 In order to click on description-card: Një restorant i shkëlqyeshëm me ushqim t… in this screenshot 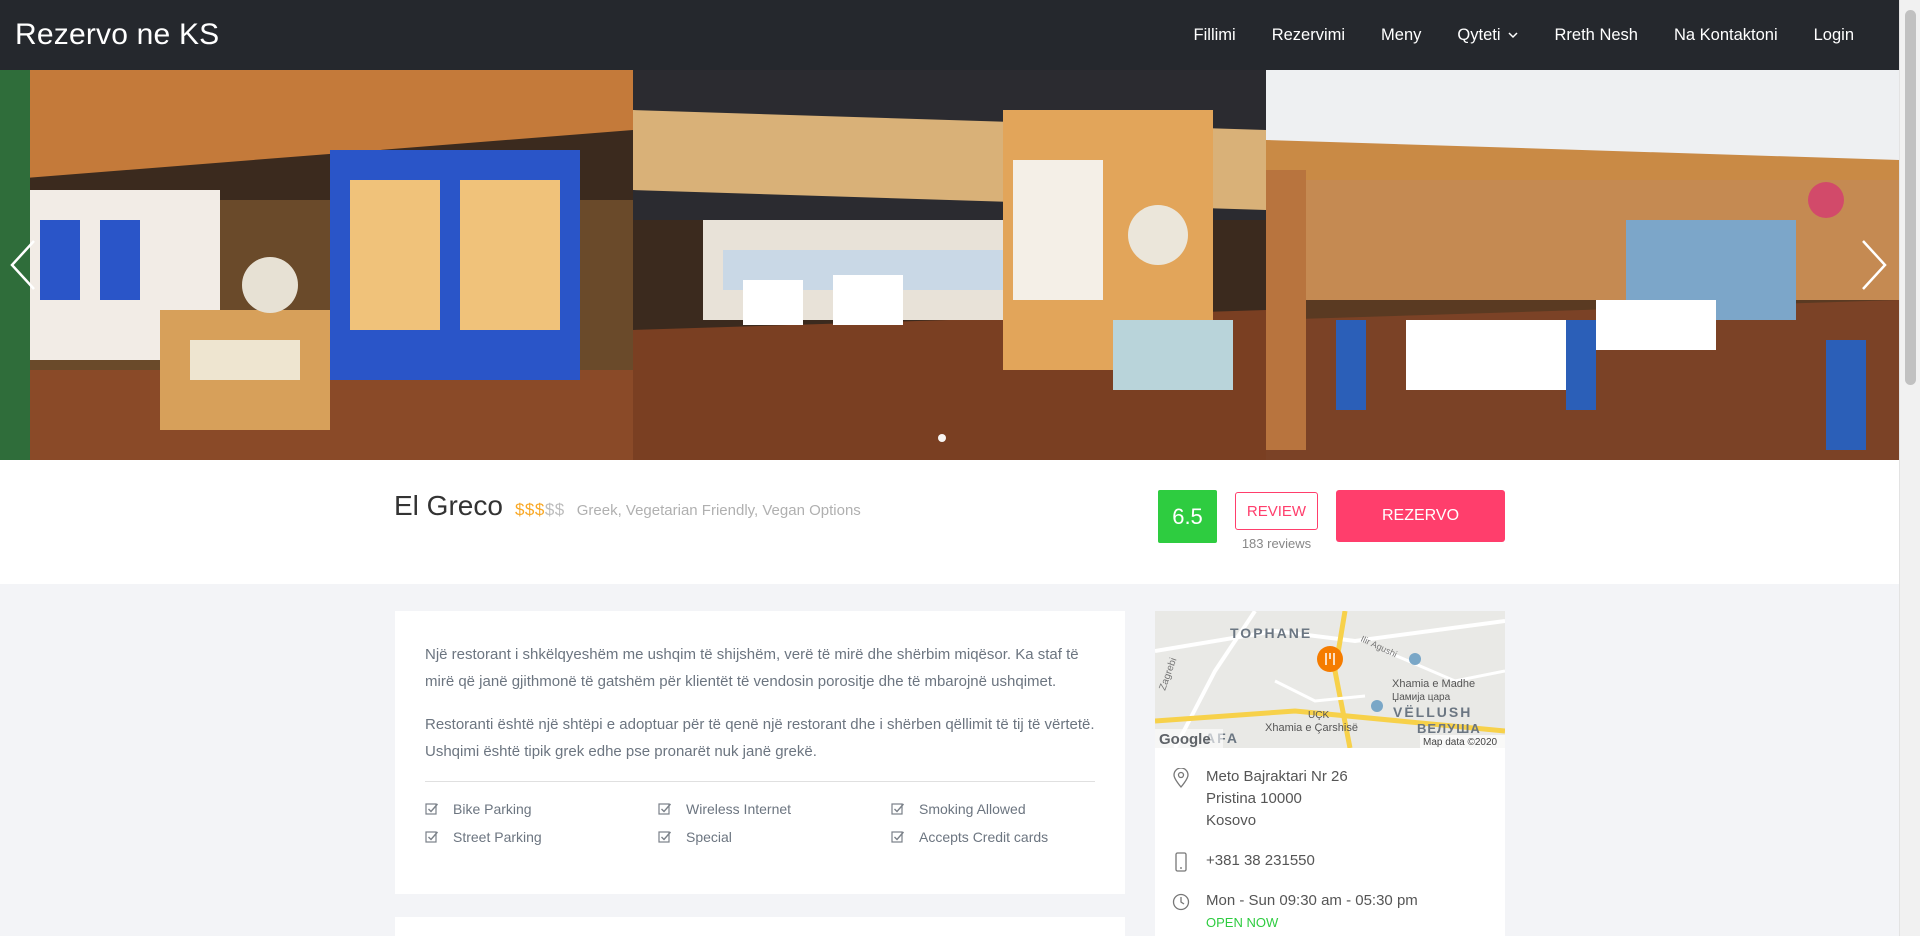, I will do `click(760, 752)`.